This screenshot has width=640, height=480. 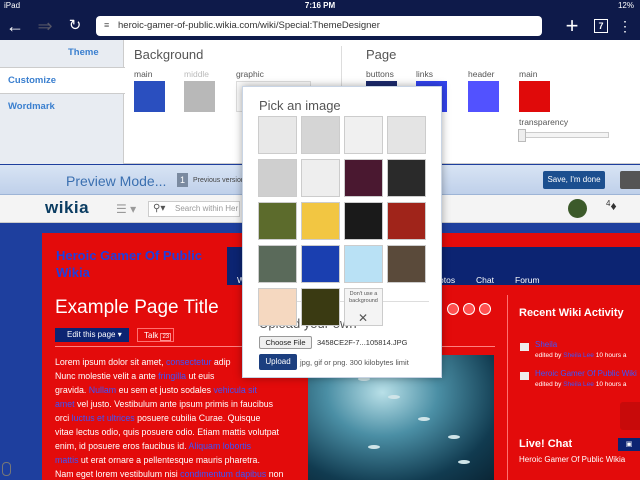 What do you see at coordinates (320, 6) in the screenshot?
I see `status-bar: iPad 7:16 PM 12%` at bounding box center [320, 6].